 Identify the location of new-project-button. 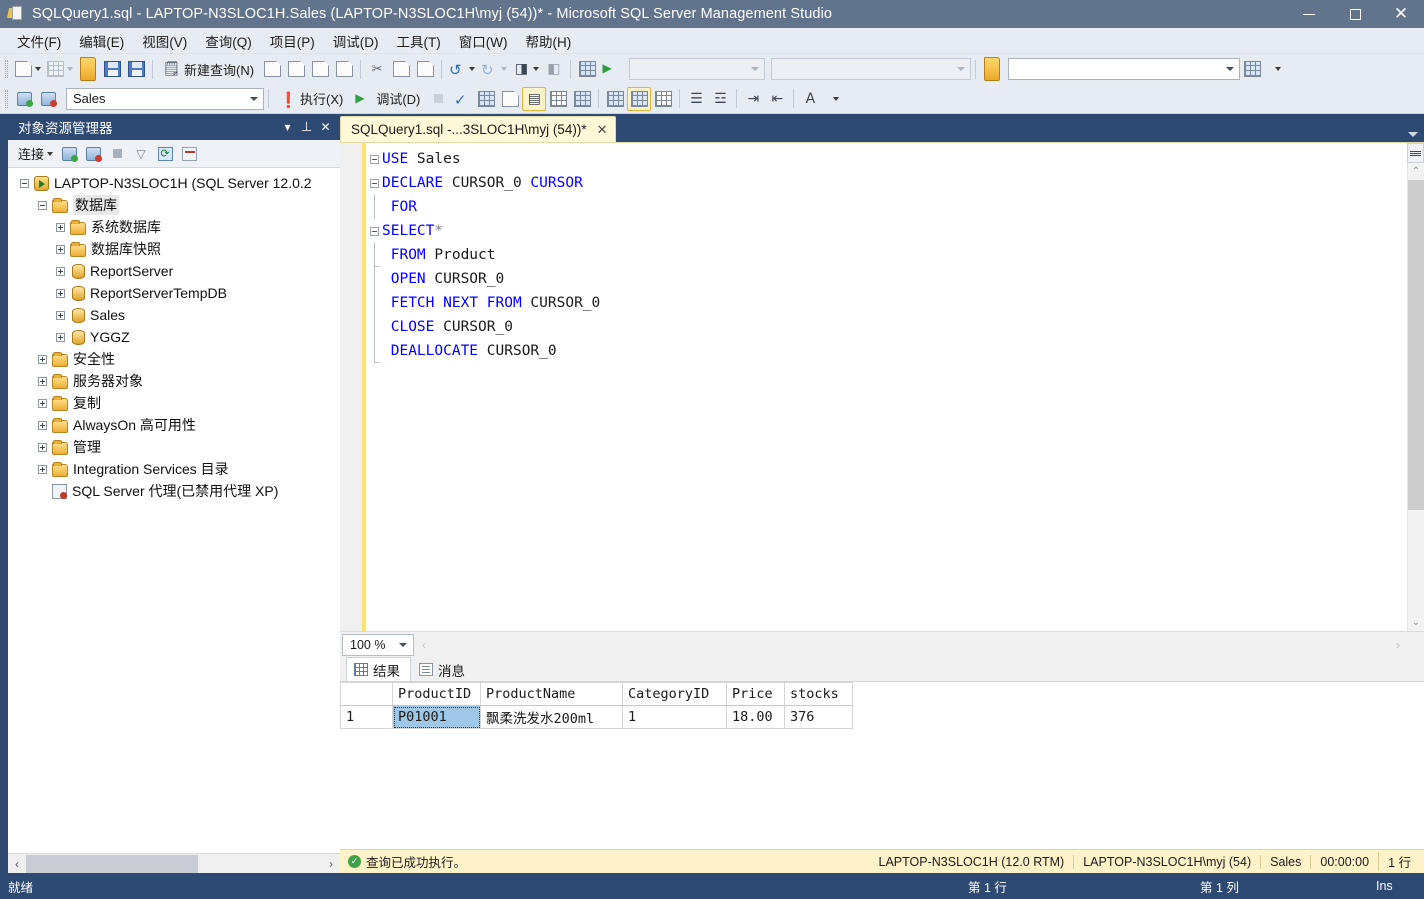
(60, 69).